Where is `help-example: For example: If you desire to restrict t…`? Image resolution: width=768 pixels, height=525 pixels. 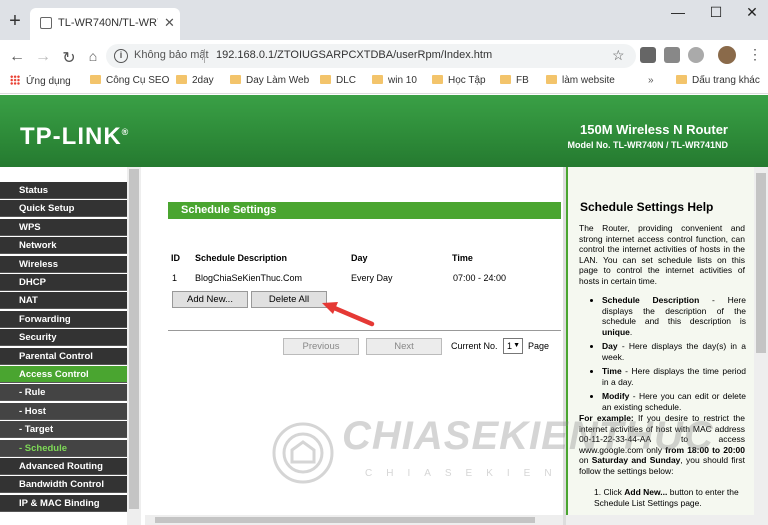 help-example: For example: If you desire to restrict t… is located at coordinates (662, 444).